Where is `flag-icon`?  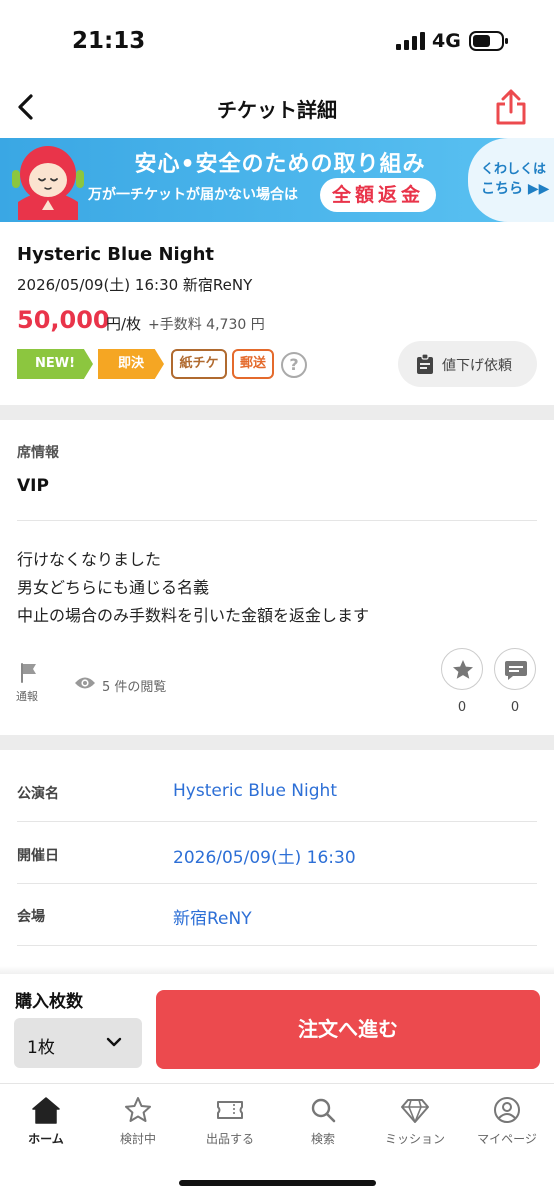 flag-icon is located at coordinates (31, 673).